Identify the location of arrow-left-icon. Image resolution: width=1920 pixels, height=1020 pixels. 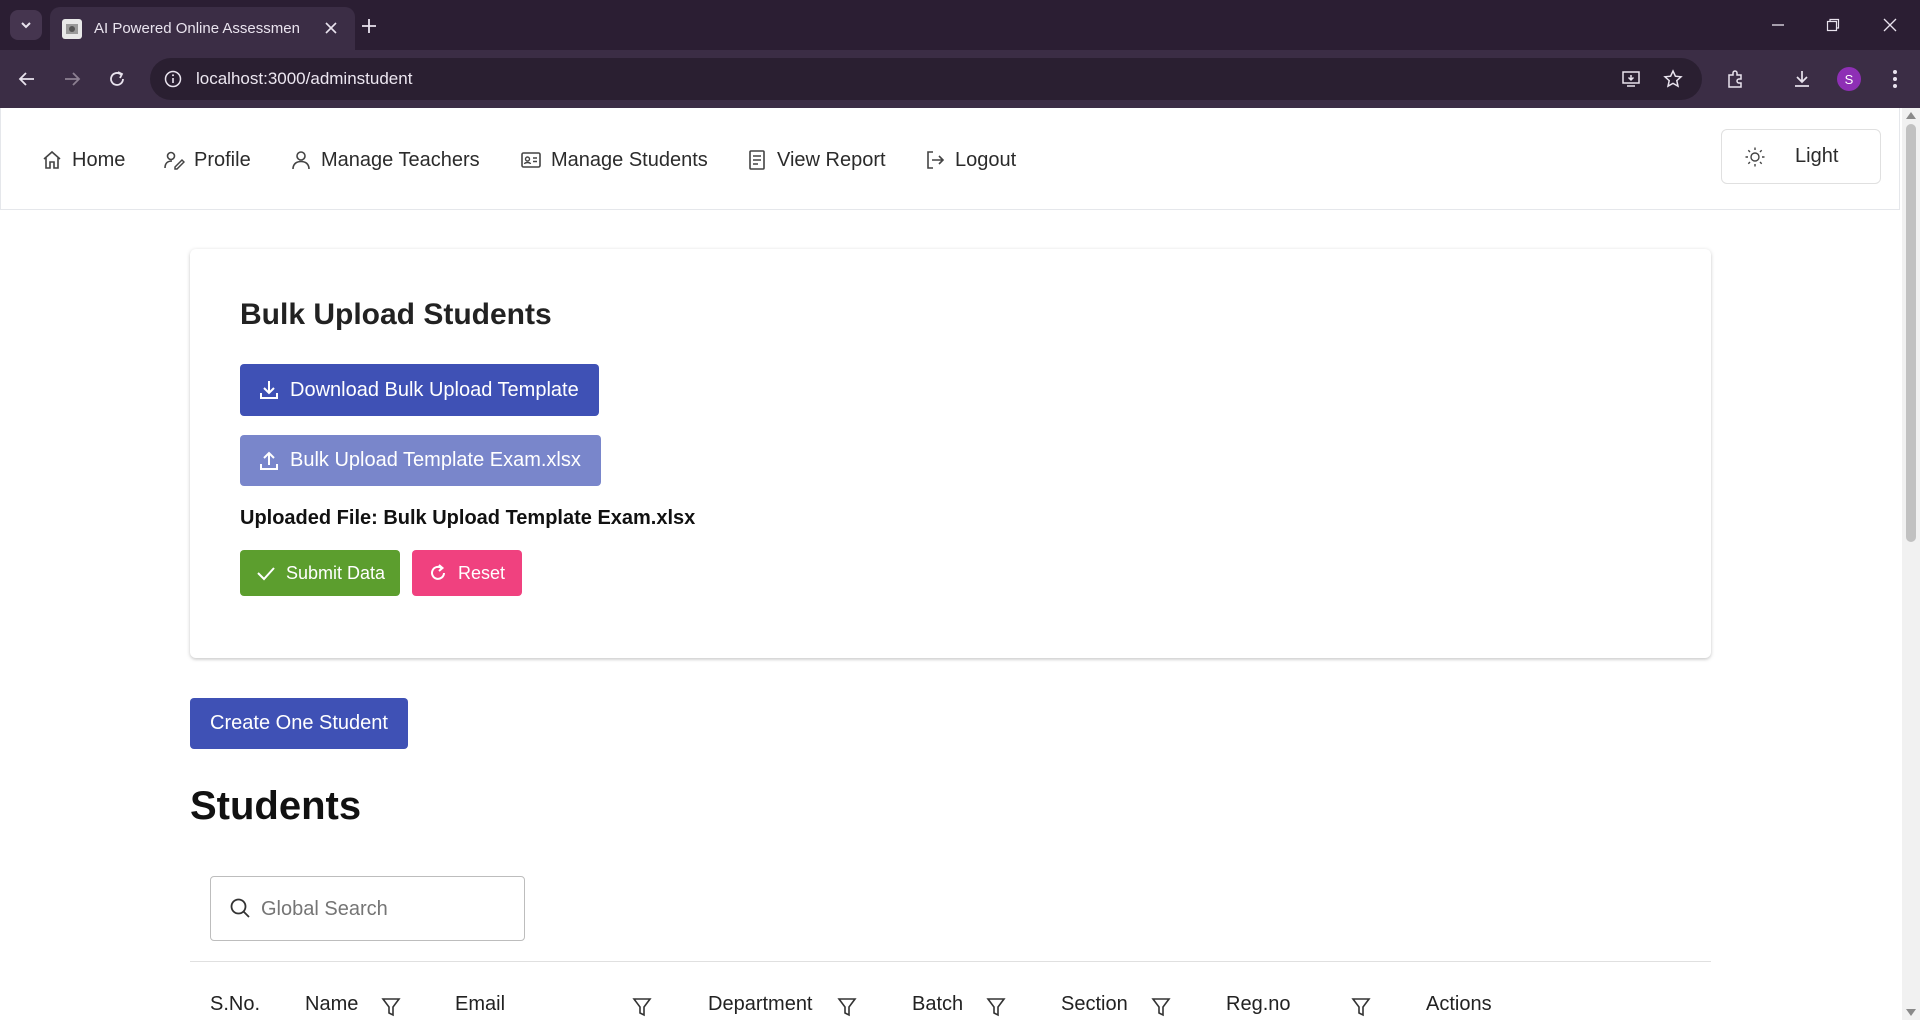
(26, 79).